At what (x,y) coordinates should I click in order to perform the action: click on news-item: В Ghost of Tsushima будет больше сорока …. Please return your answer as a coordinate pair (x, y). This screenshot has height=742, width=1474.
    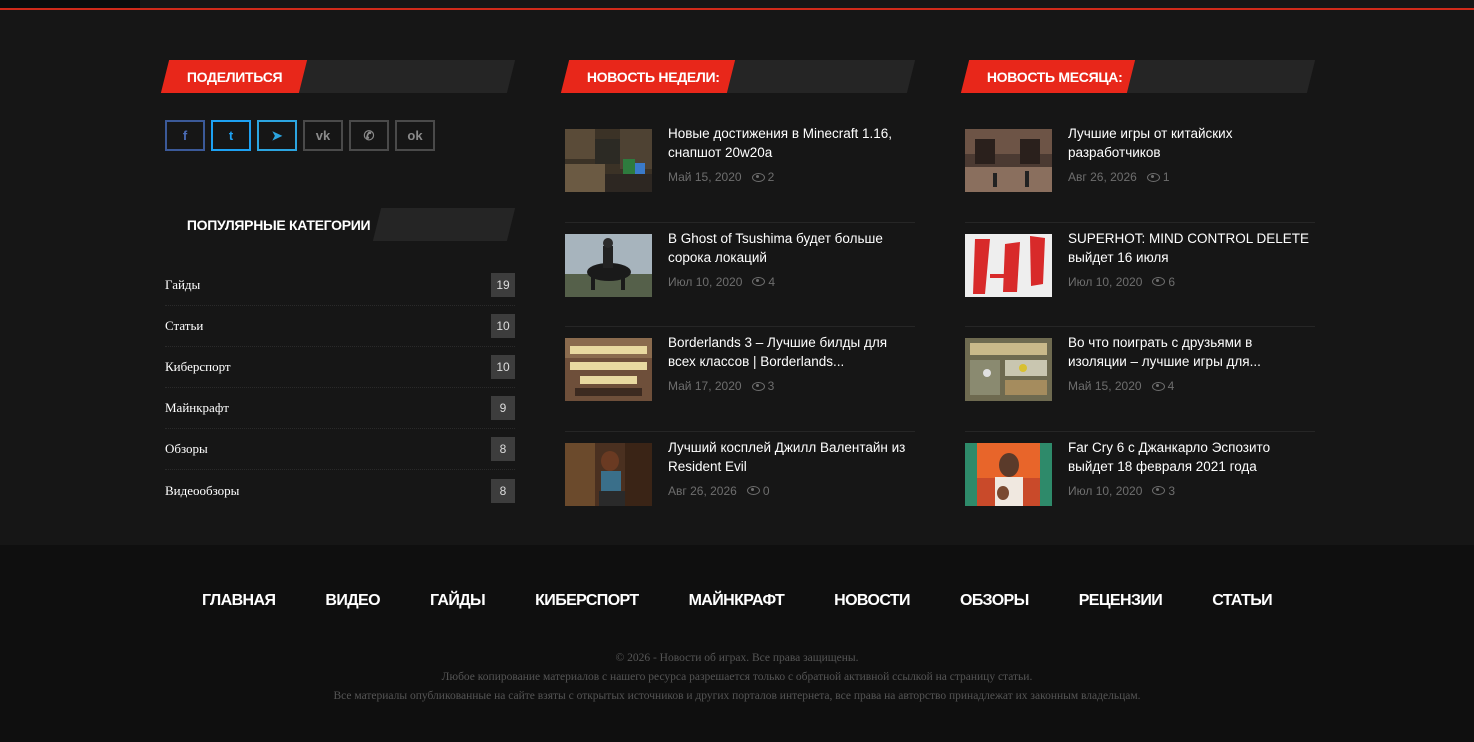
    Looking at the image, I should click on (740, 275).